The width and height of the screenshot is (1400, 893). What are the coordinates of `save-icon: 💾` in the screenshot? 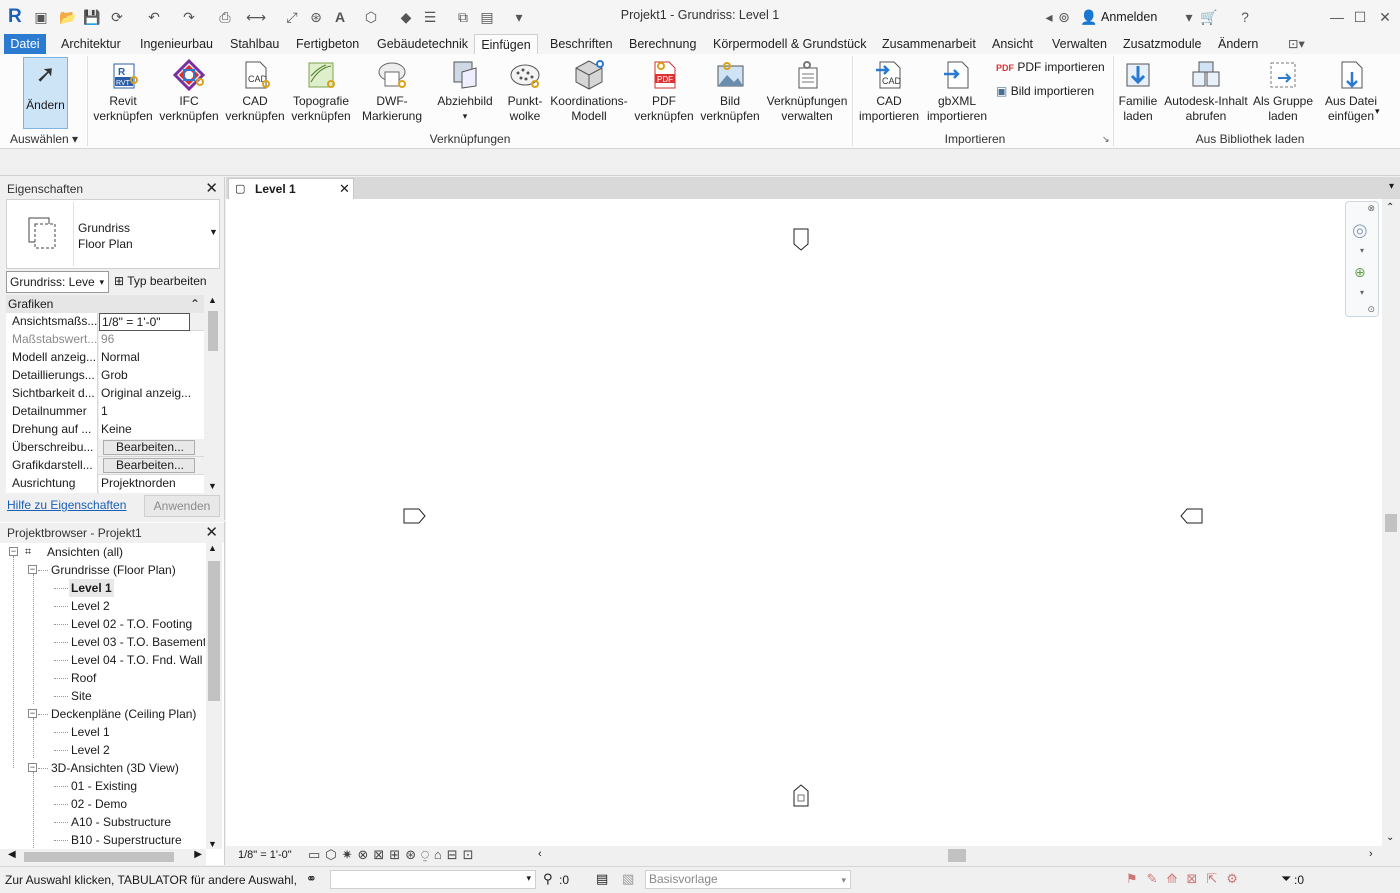 It's located at (92, 17).